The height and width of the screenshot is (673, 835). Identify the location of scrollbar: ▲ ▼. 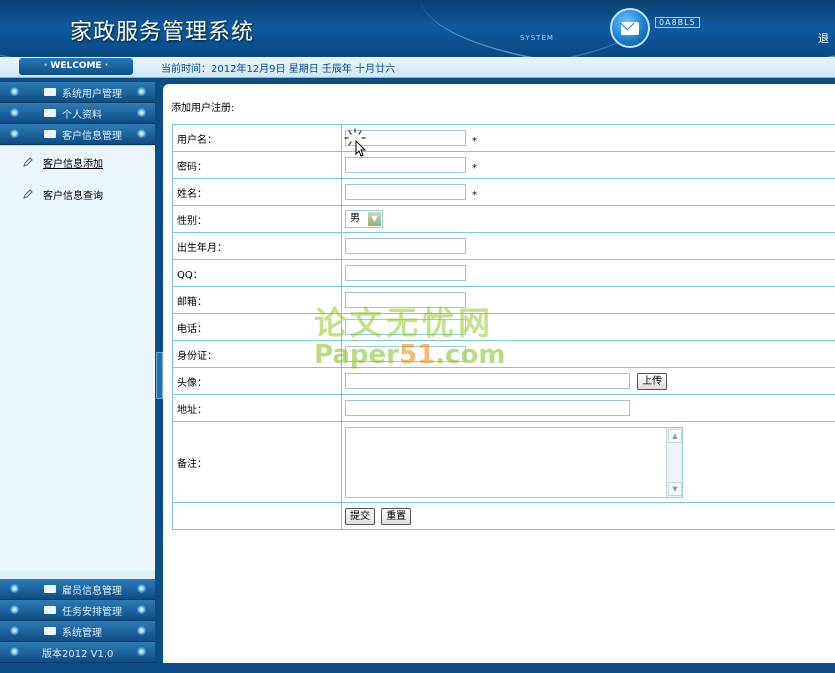
(674, 462).